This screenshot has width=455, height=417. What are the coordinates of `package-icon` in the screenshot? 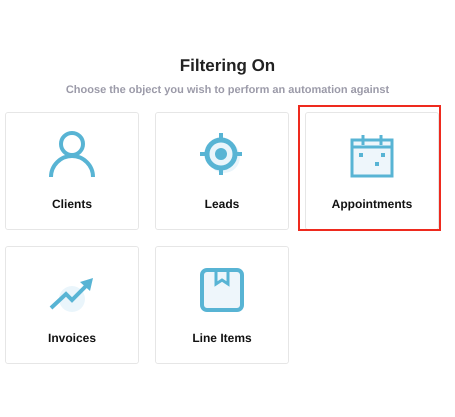 It's located at (222, 290).